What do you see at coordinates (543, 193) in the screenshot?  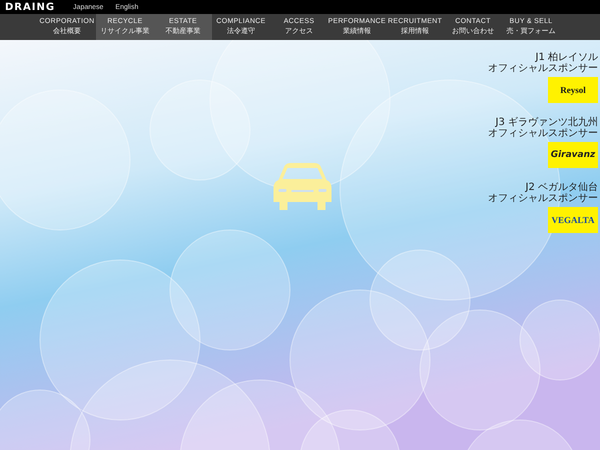 I see `sponsor-caption: J2 ベガルタ仙台 オフィシャルスポンサー` at bounding box center [543, 193].